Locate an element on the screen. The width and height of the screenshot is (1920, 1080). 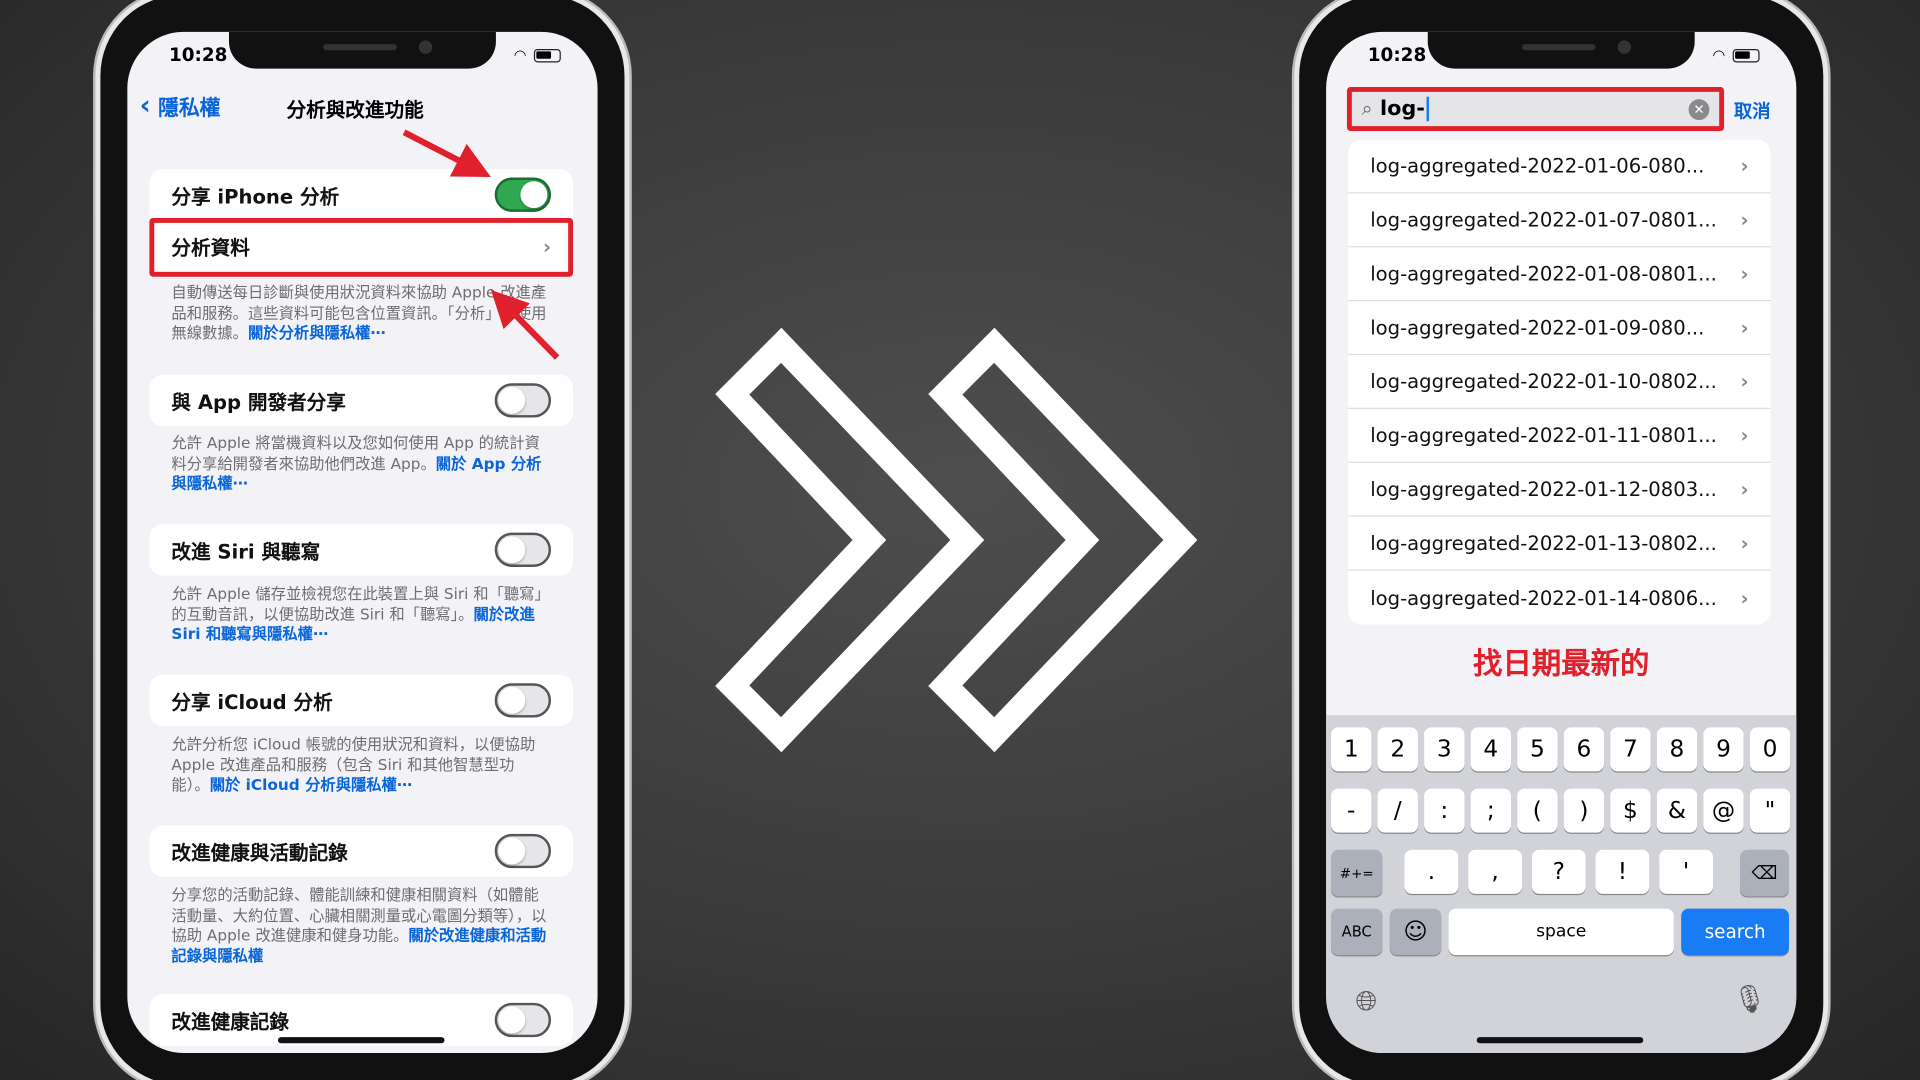
emoji-key: ☺ is located at coordinates (1415, 932).